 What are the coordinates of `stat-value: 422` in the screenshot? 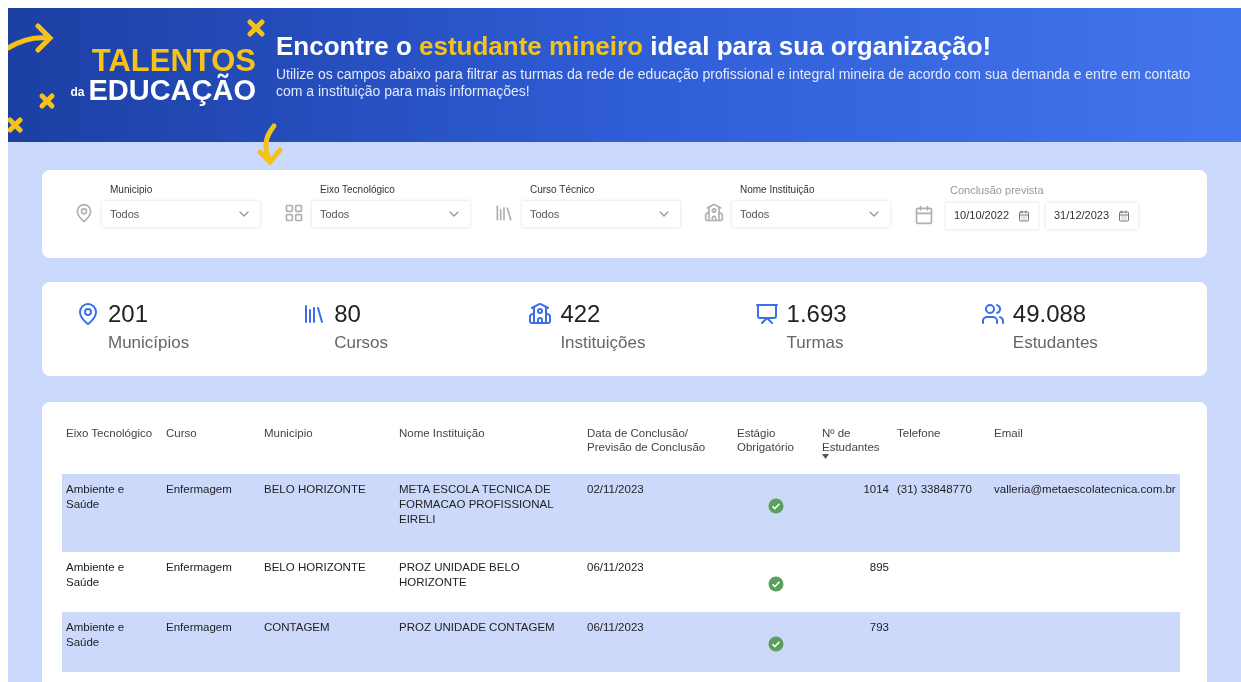 It's located at (580, 314).